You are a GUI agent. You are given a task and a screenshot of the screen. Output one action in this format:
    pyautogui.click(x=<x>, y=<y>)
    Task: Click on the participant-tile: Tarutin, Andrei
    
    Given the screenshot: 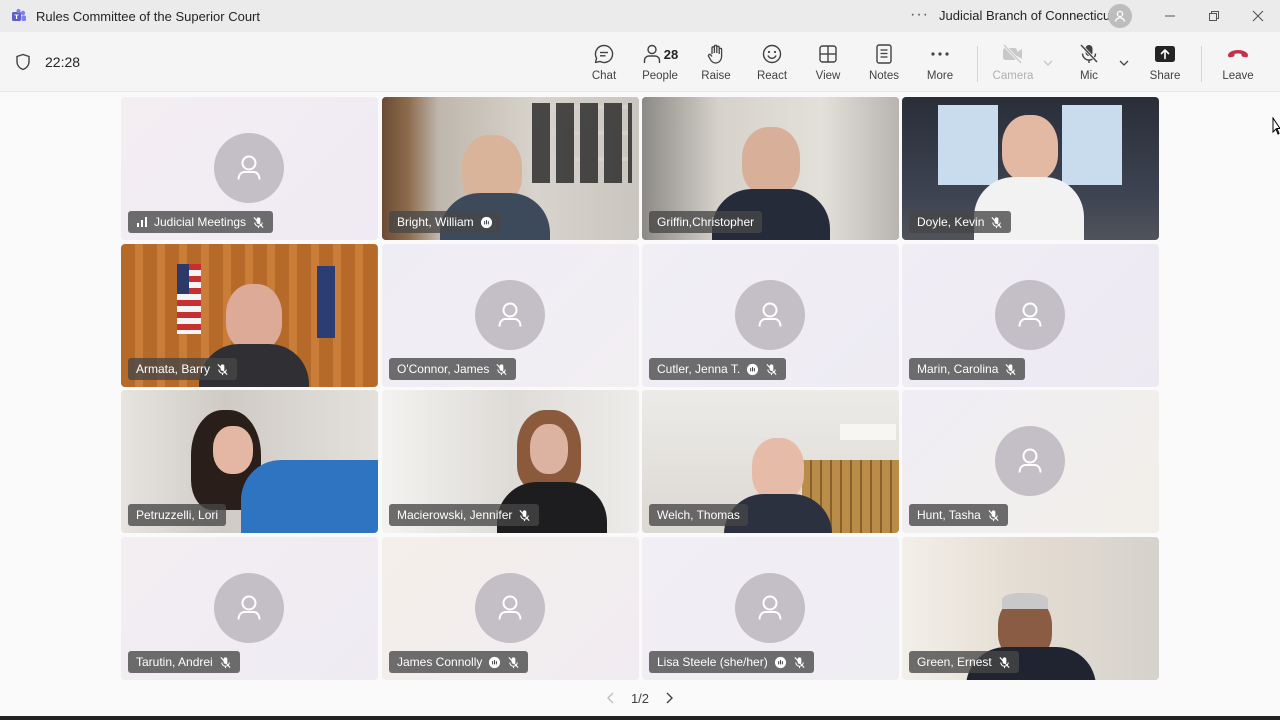 What is the action you would take?
    pyautogui.click(x=249, y=608)
    